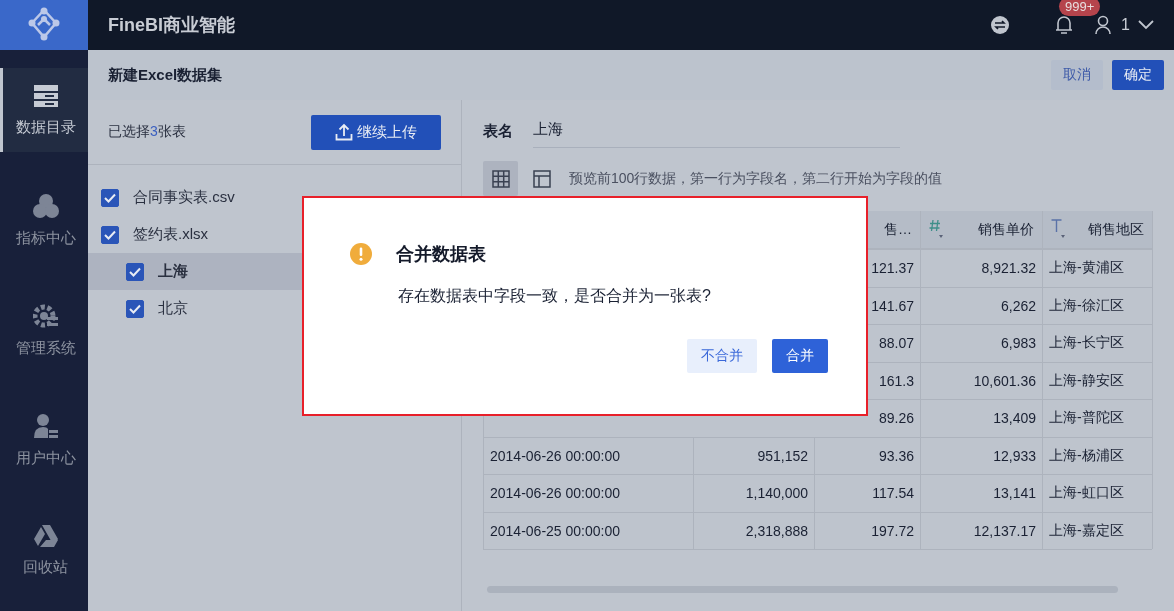  Describe the element at coordinates (1064, 25) in the screenshot. I see `bell-icon` at that location.